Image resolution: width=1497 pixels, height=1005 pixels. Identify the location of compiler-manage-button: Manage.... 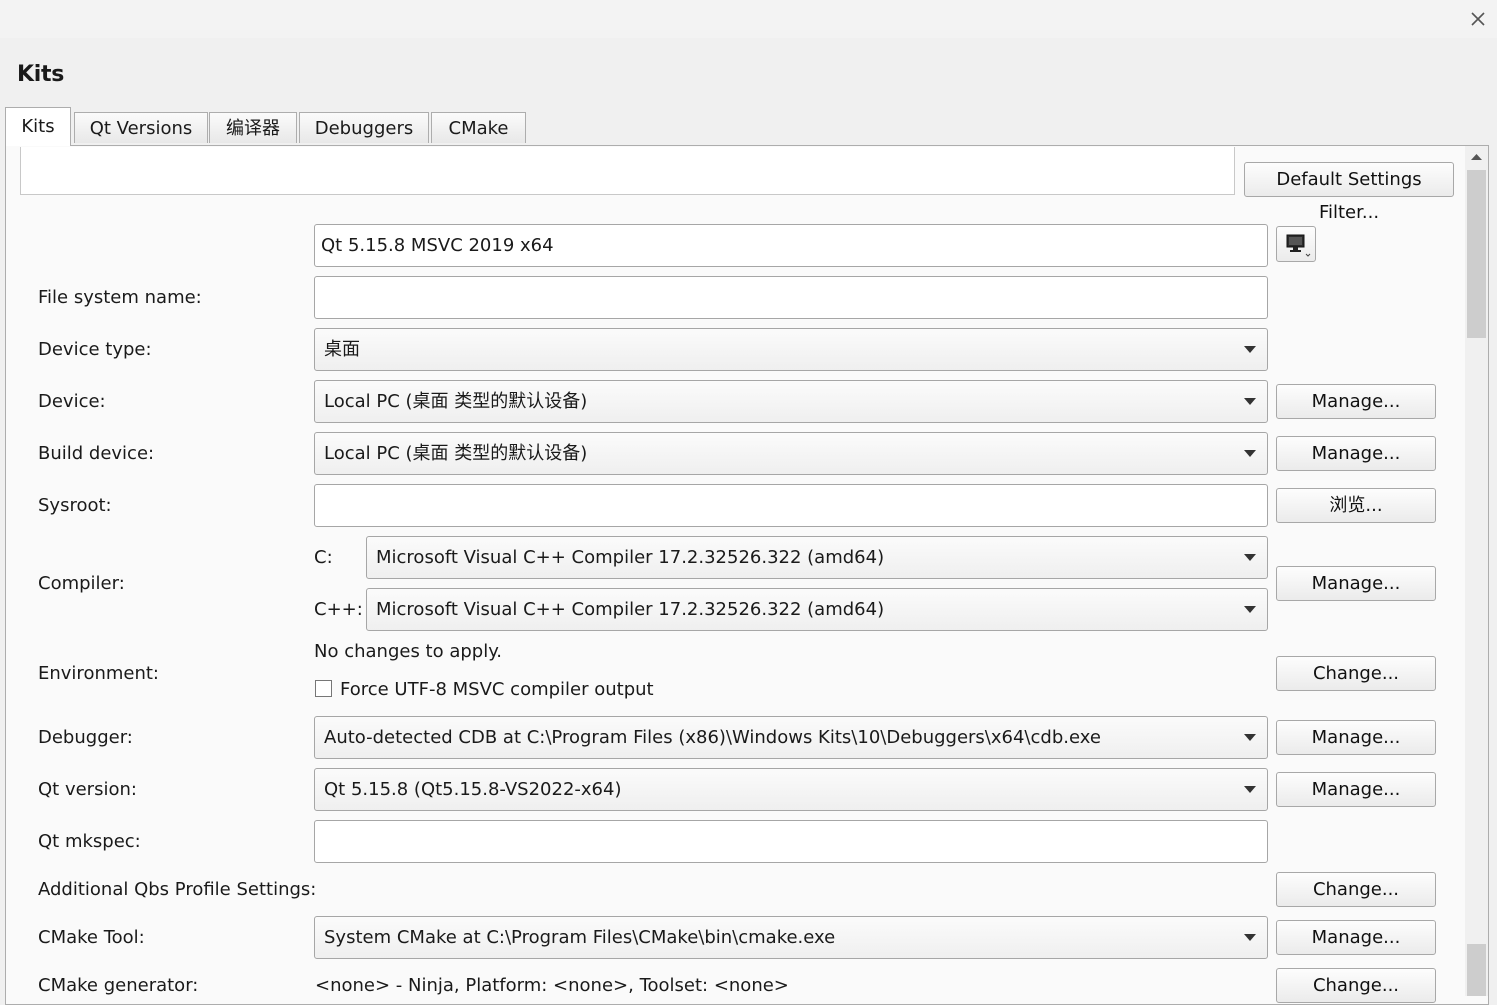
(1356, 583).